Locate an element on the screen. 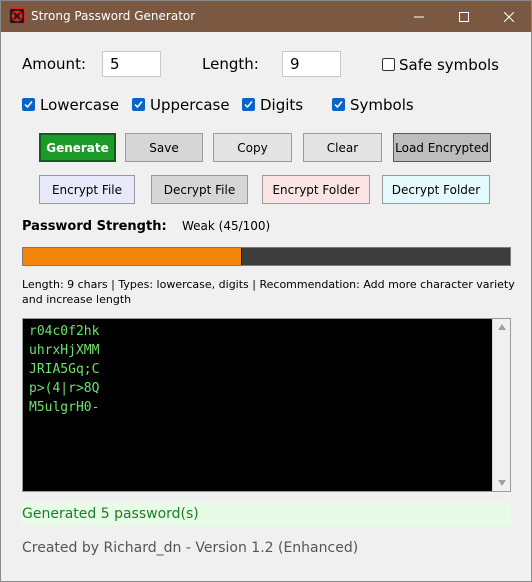 The image size is (532, 582). scroll-down-icon is located at coordinates (502, 483).